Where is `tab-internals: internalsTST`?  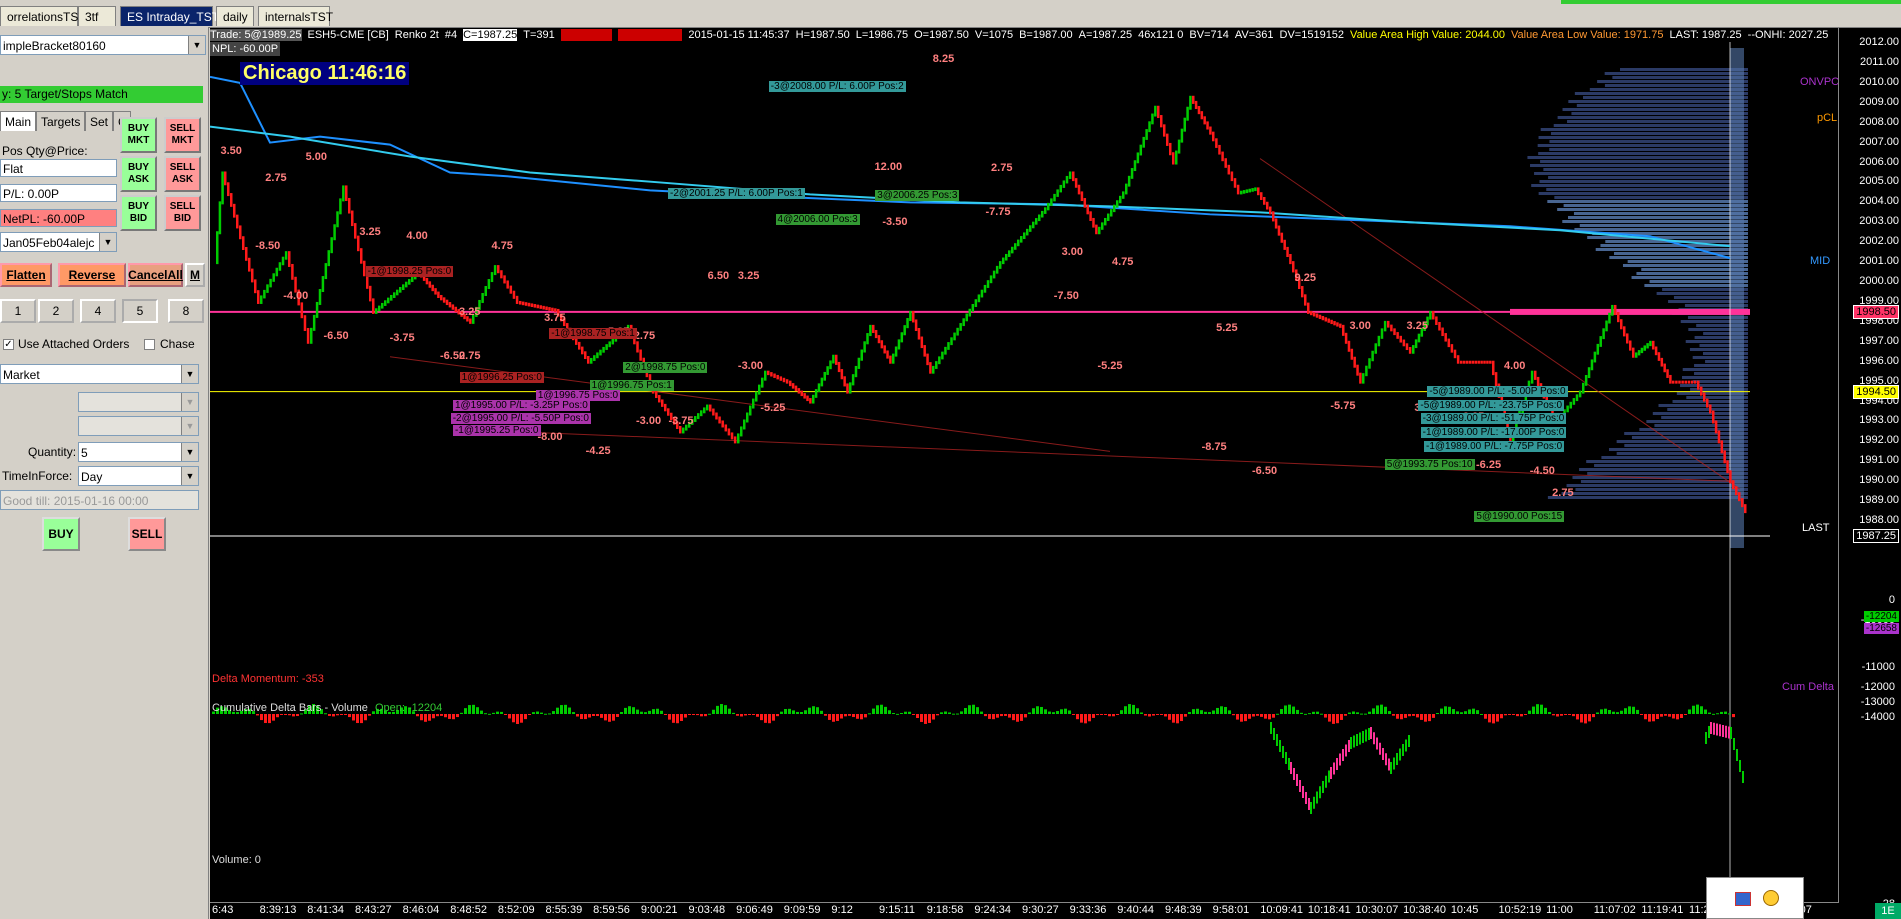
tab-internals: internalsTST is located at coordinates (295, 16).